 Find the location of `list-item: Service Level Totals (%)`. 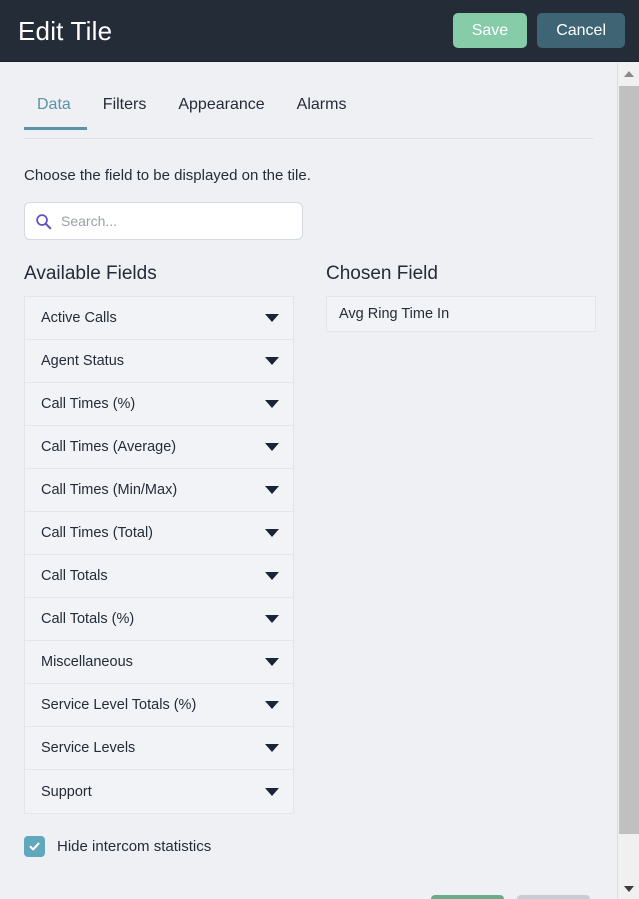

list-item: Service Level Totals (%) is located at coordinates (159, 705).